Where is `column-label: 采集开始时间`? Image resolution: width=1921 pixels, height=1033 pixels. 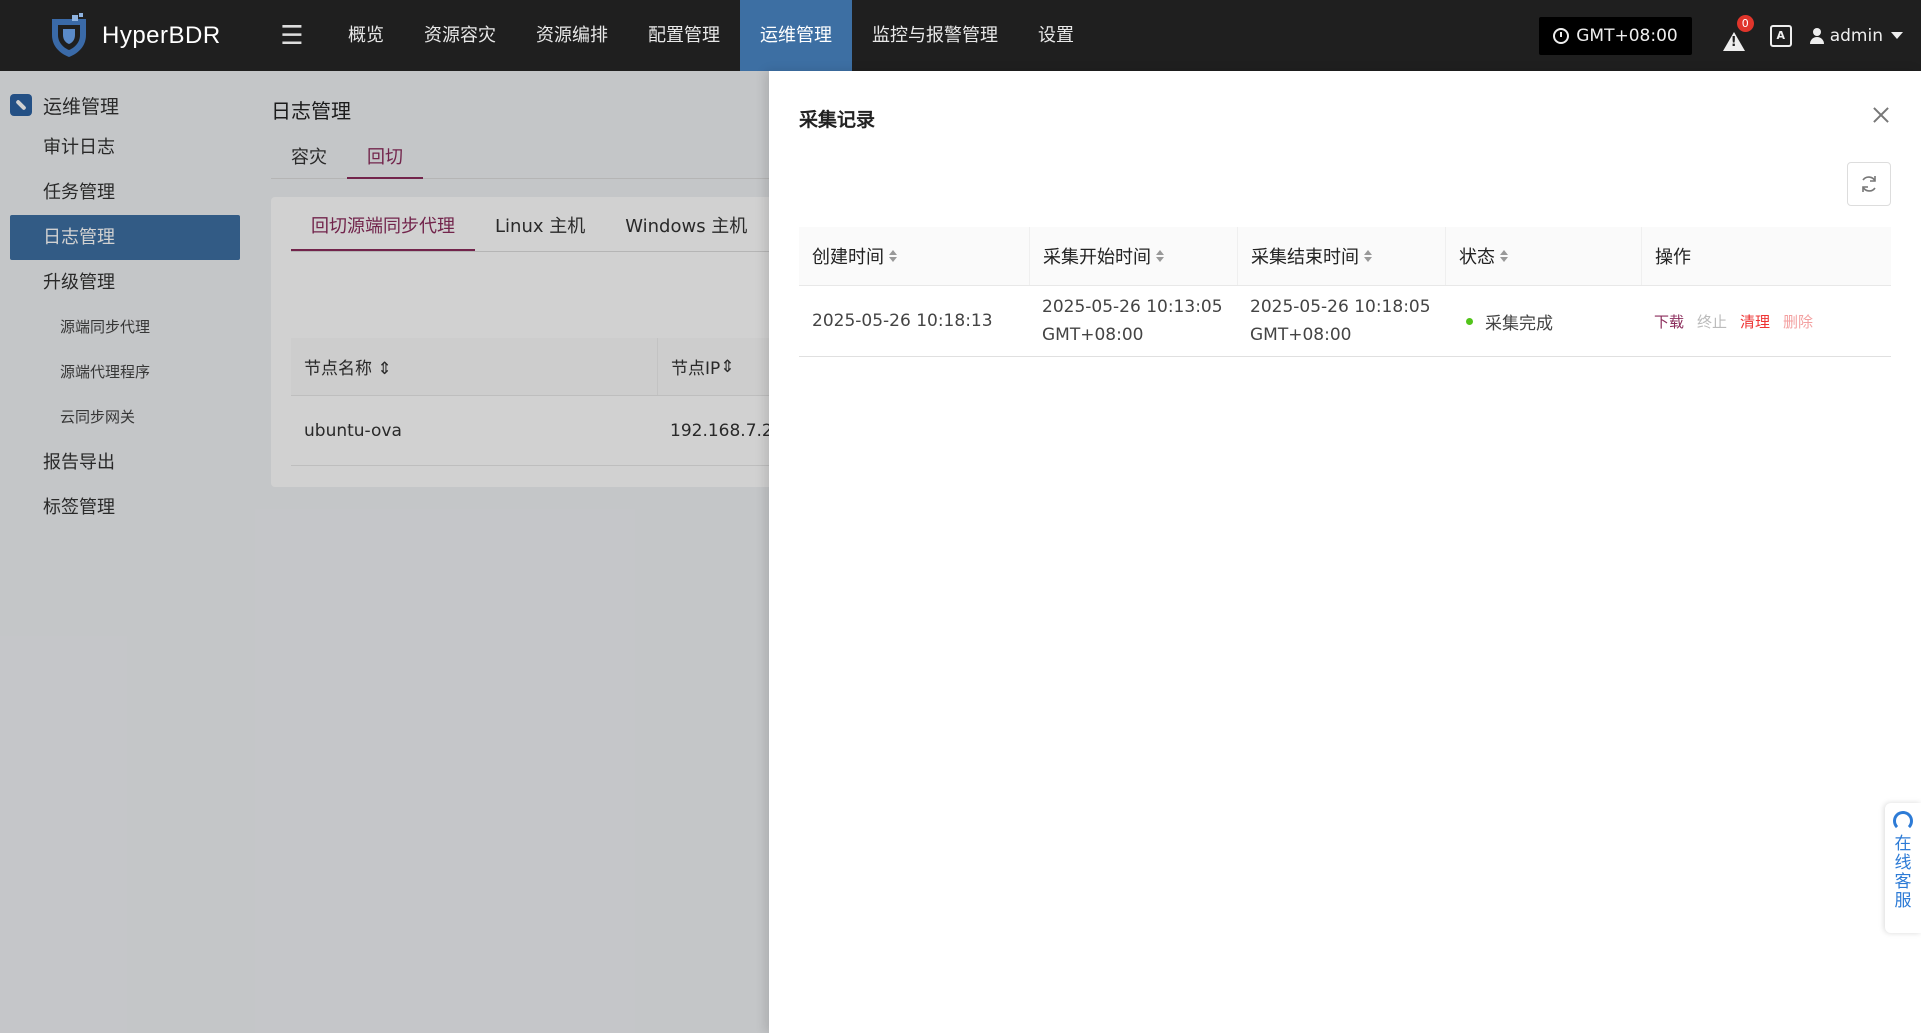 column-label: 采集开始时间 is located at coordinates (1097, 257).